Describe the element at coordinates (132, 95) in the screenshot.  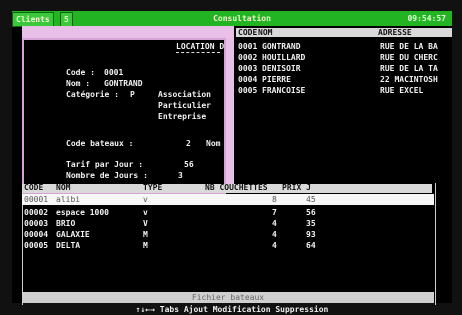
I see `categorie-value: P` at that location.